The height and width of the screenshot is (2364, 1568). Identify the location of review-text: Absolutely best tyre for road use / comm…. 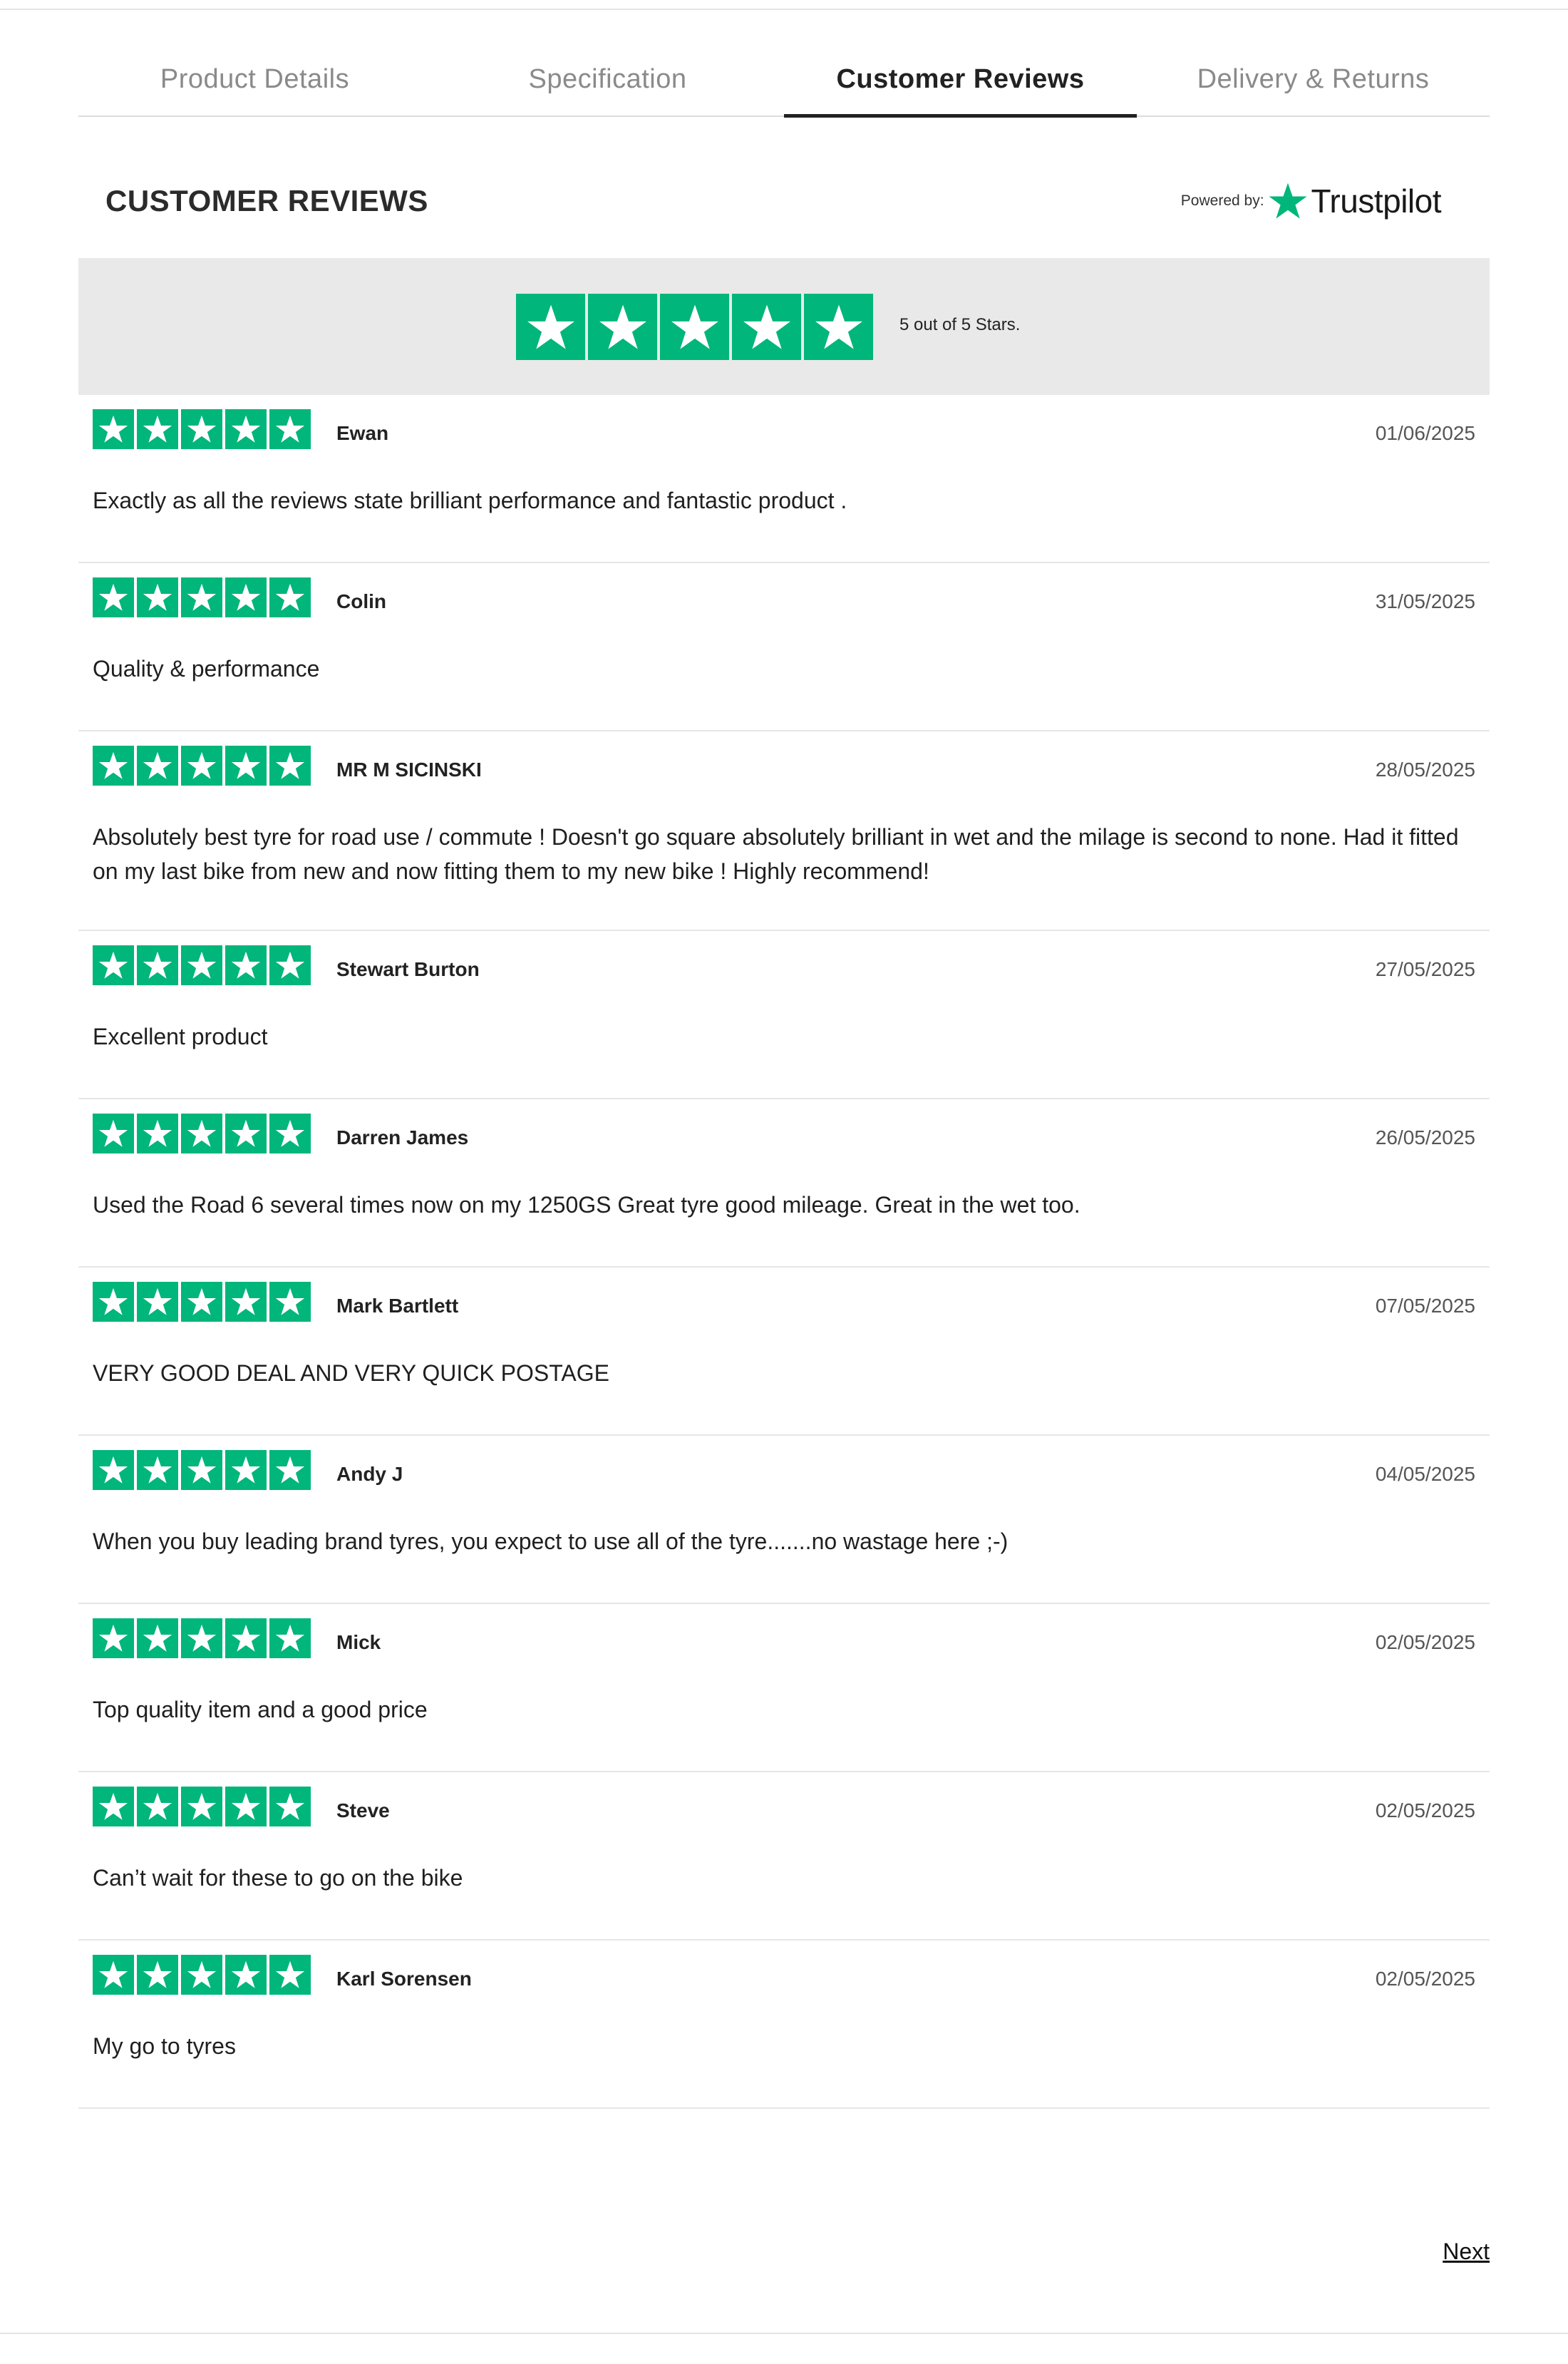
(776, 854).